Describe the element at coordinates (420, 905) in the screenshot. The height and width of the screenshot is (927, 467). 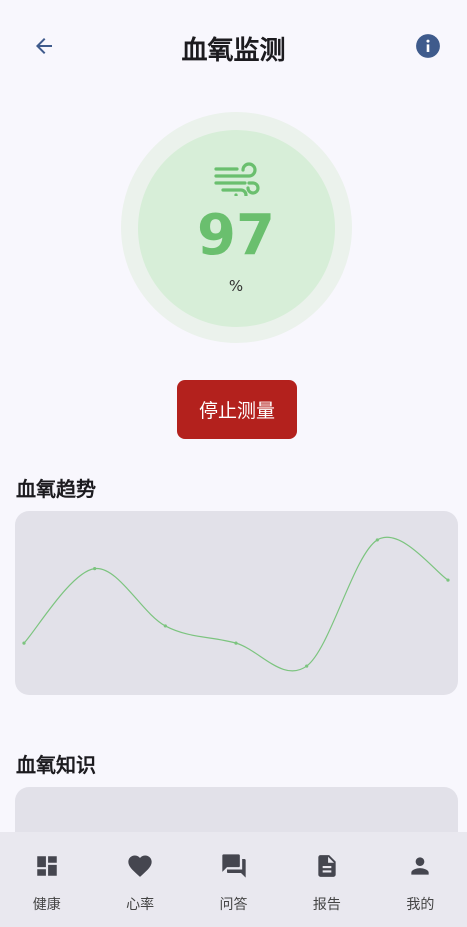
I see `nav-label-profile: 我的` at that location.